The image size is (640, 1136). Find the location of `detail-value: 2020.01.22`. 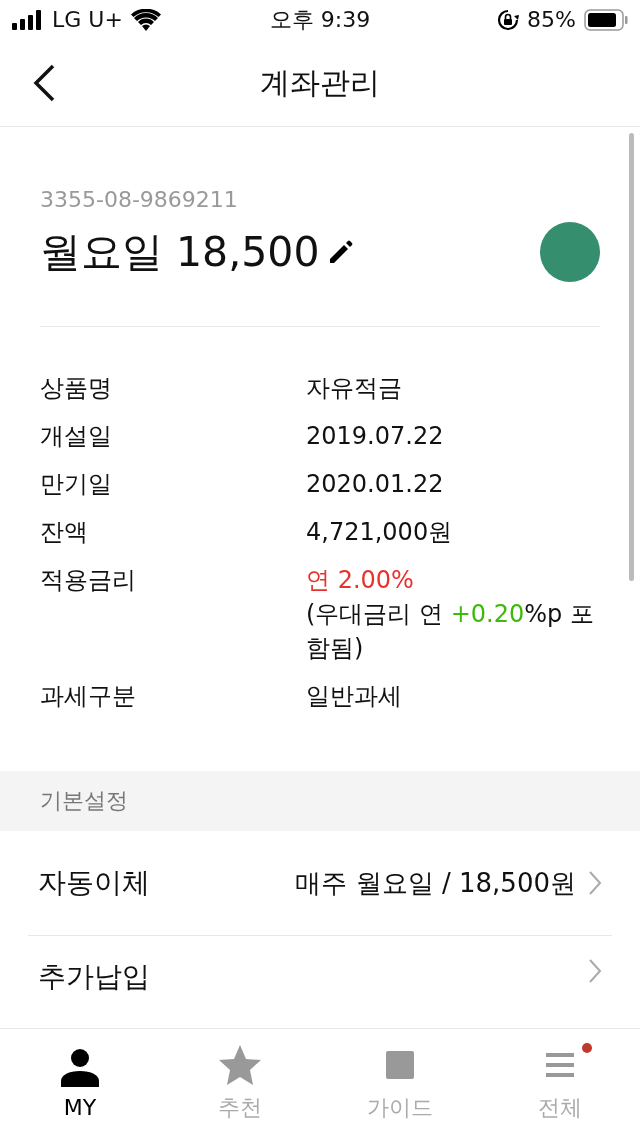

detail-value: 2020.01.22 is located at coordinates (375, 485).